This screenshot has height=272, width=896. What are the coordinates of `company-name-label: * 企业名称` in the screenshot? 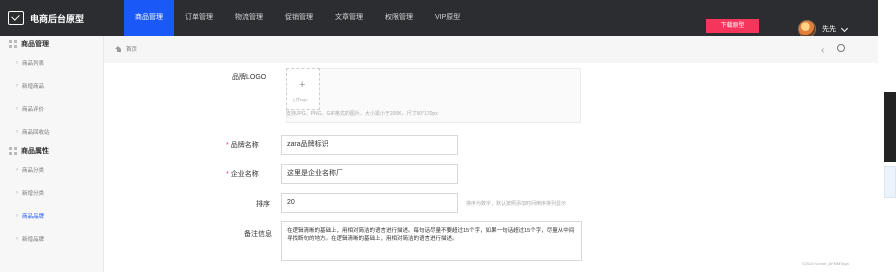 It's located at (242, 174).